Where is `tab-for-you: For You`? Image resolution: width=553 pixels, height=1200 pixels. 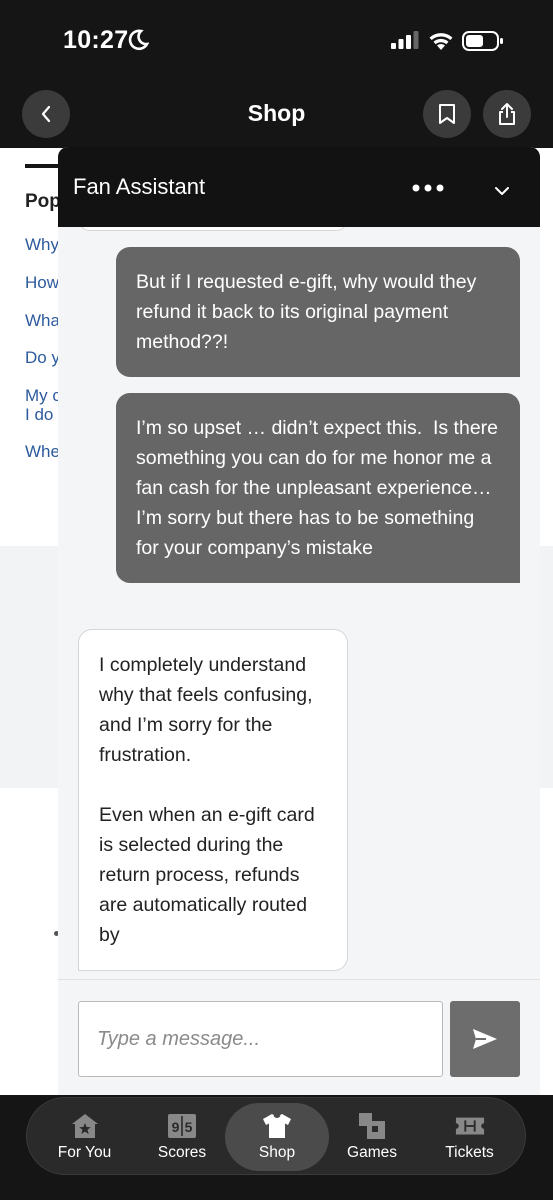
tab-for-you: For You is located at coordinates (84, 1137).